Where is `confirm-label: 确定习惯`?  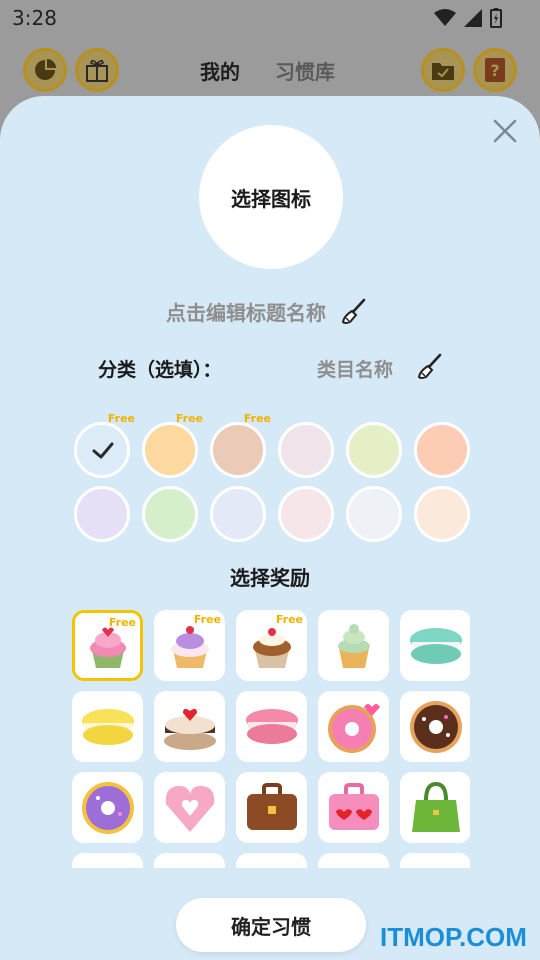 confirm-label: 确定习惯 is located at coordinates (271, 926).